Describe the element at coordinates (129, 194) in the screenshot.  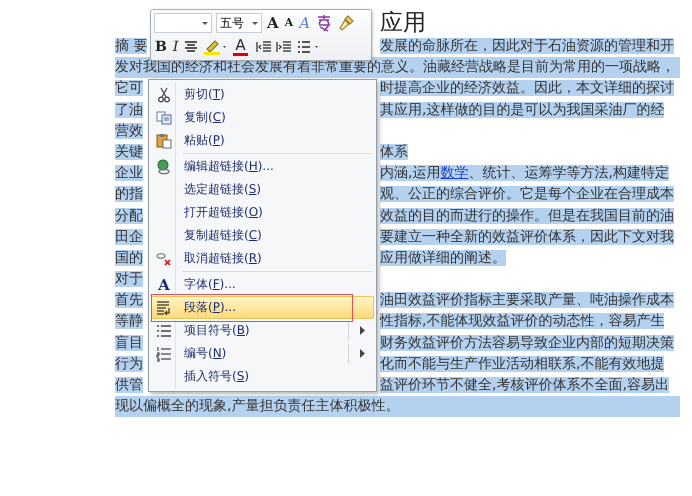
I see `paragraph-text: 的指` at that location.